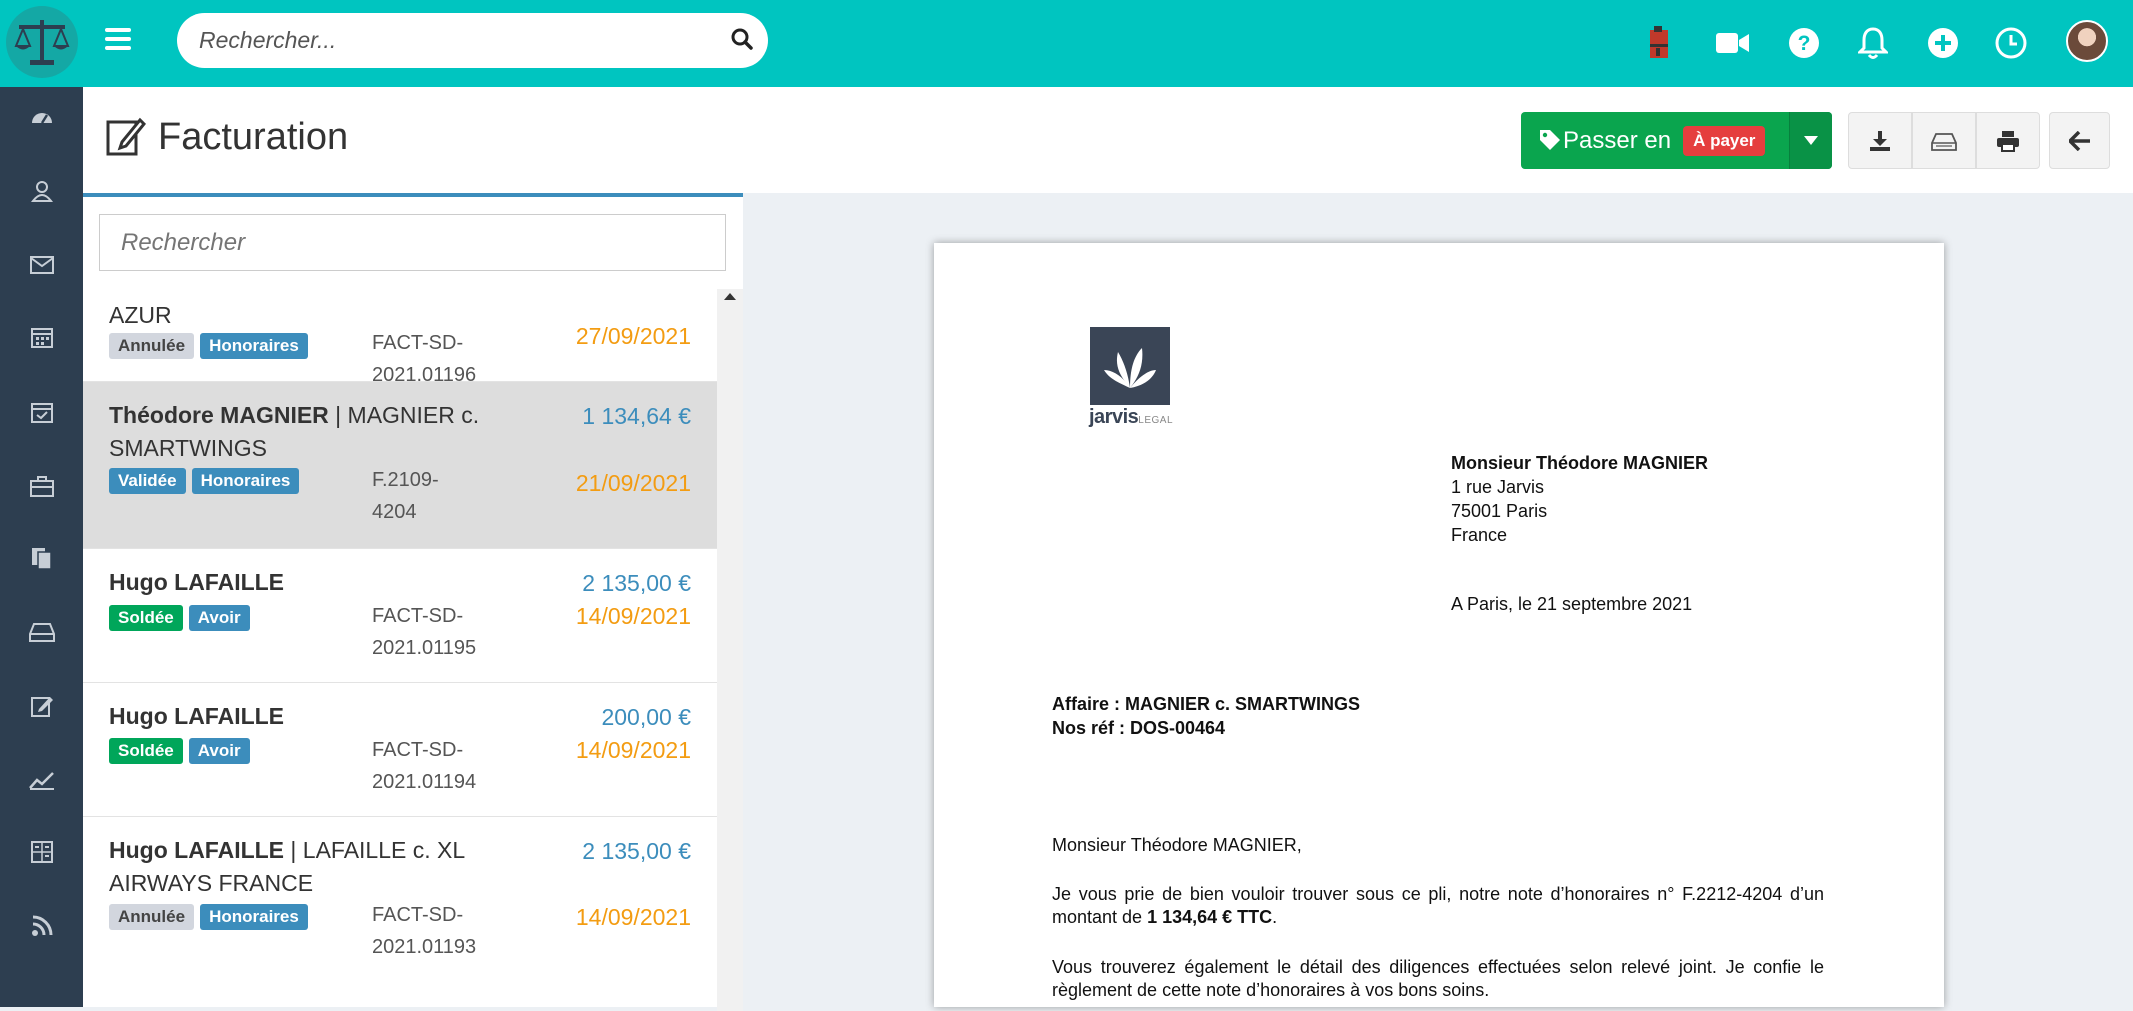 This screenshot has height=1011, width=2133. I want to click on passer-en-button: Passer en À payer, so click(1676, 140).